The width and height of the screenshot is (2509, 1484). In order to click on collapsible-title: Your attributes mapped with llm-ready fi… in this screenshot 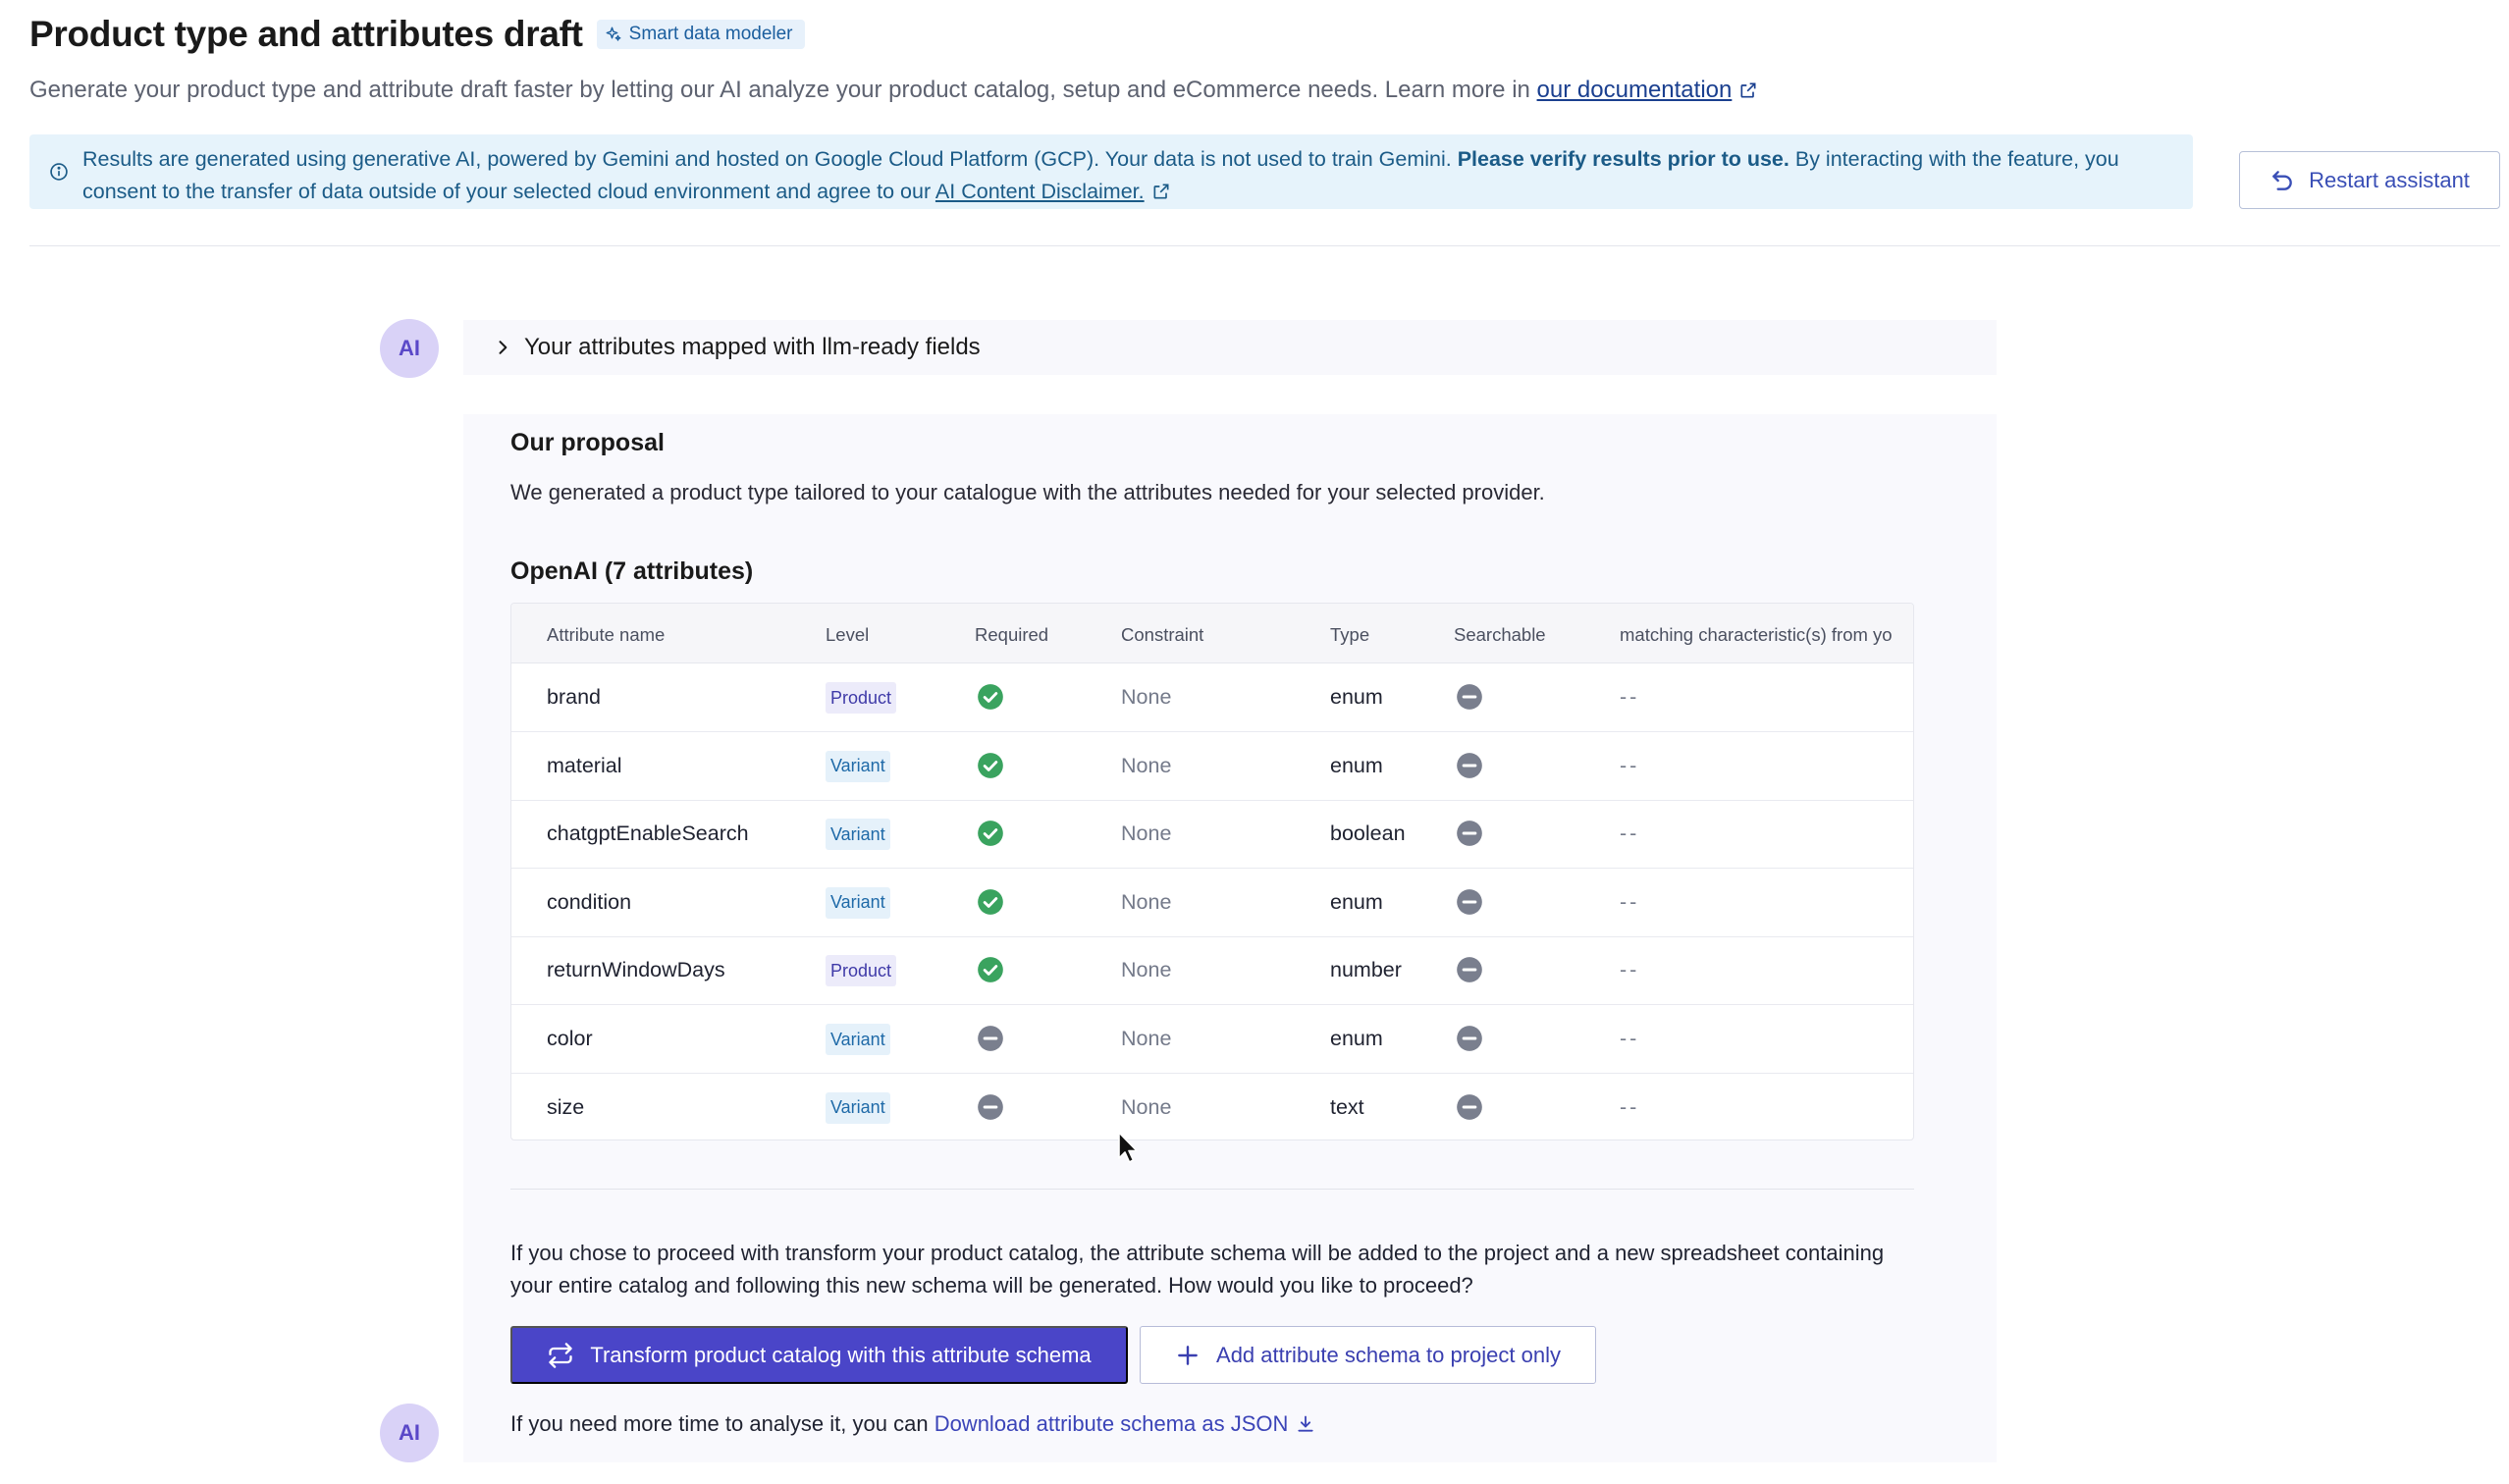, I will do `click(752, 347)`.